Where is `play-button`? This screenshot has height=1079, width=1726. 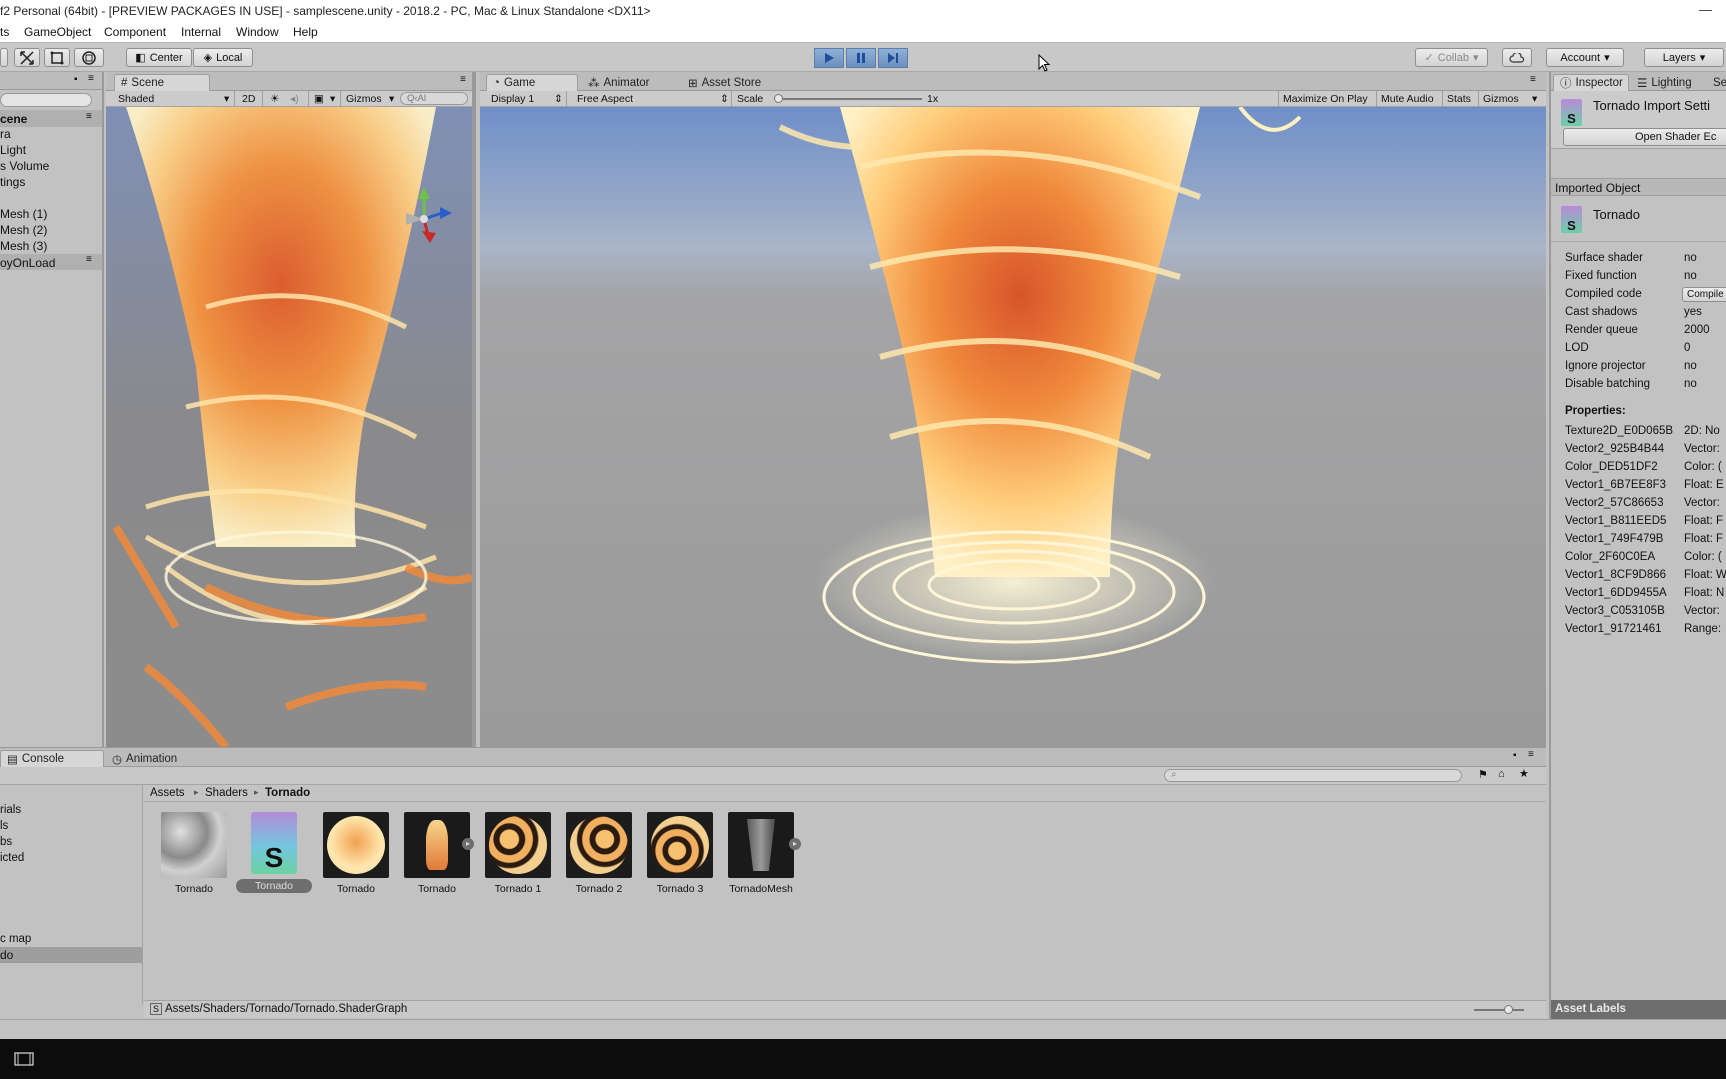
play-button is located at coordinates (829, 58).